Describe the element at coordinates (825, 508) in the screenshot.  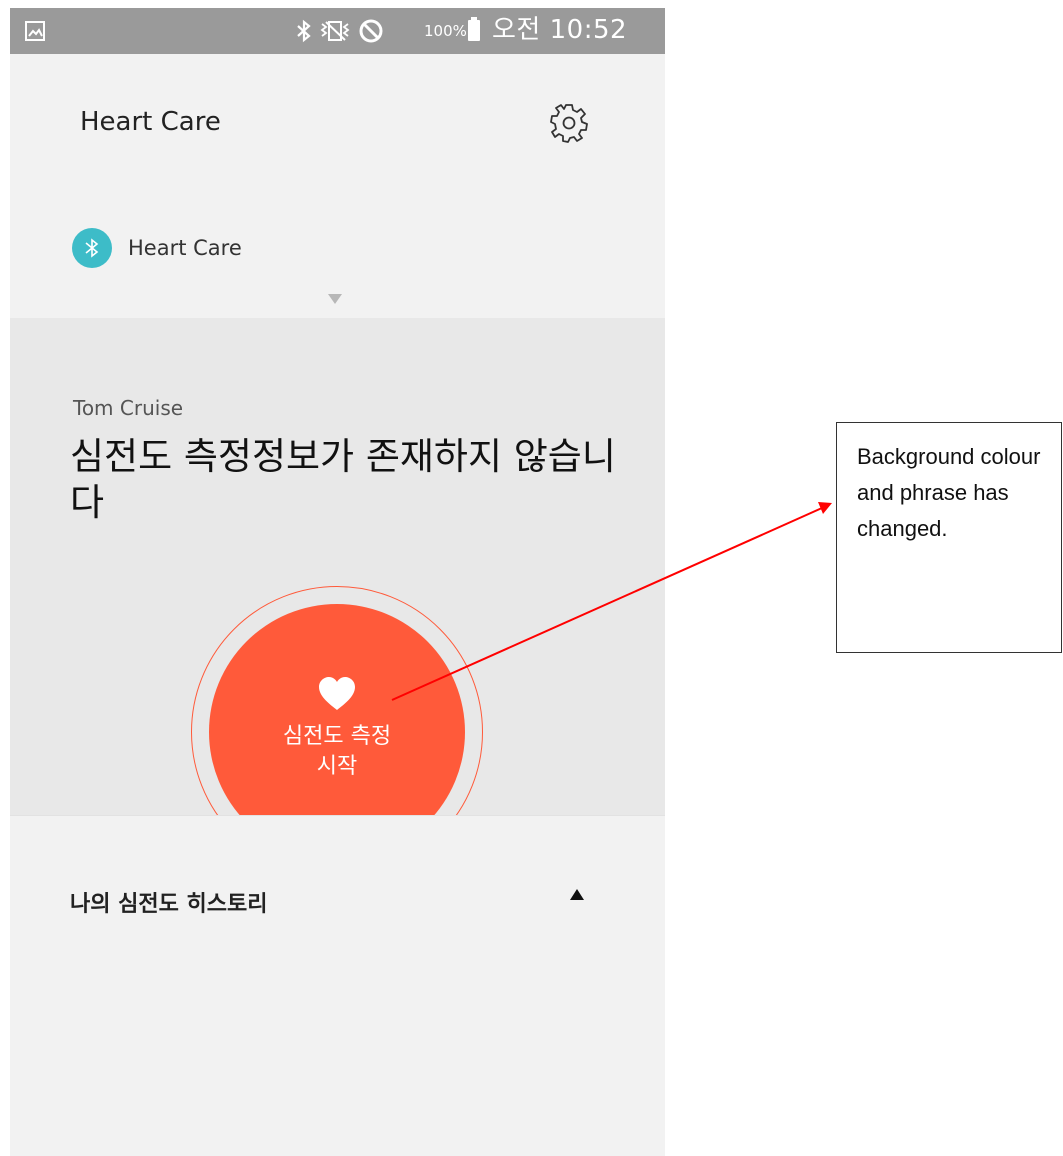
I see `callout-arrowhead` at that location.